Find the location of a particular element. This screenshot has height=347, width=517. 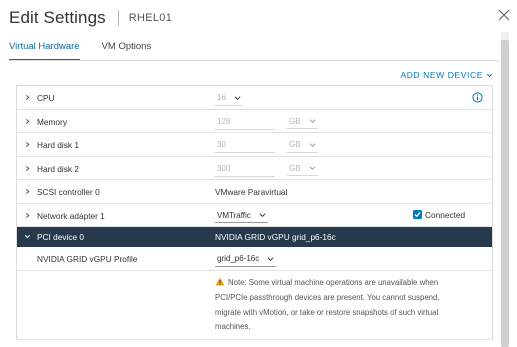

connected-label: Connected is located at coordinates (445, 214).